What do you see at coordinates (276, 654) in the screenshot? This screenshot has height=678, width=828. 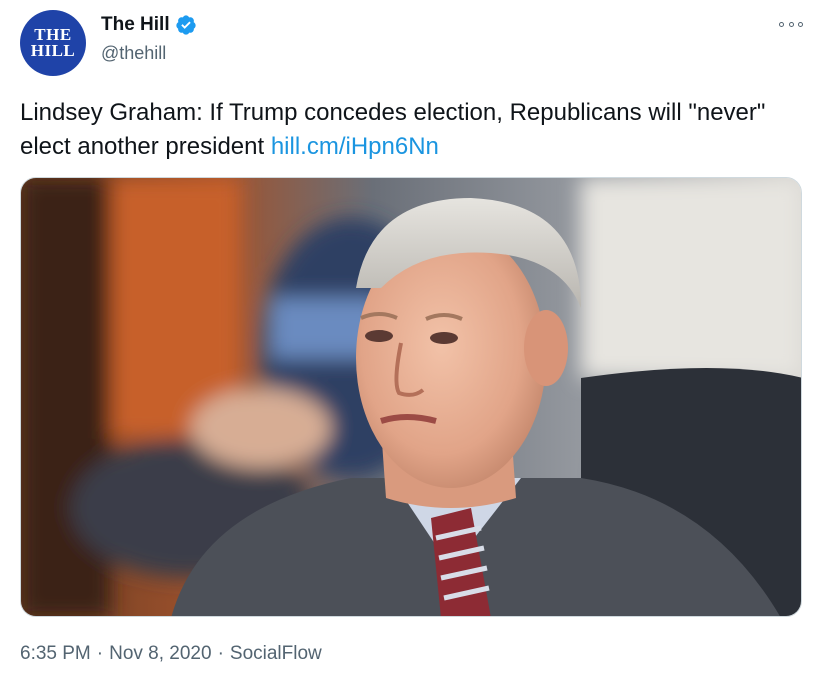 I see `tweet-source: SocialFlow` at bounding box center [276, 654].